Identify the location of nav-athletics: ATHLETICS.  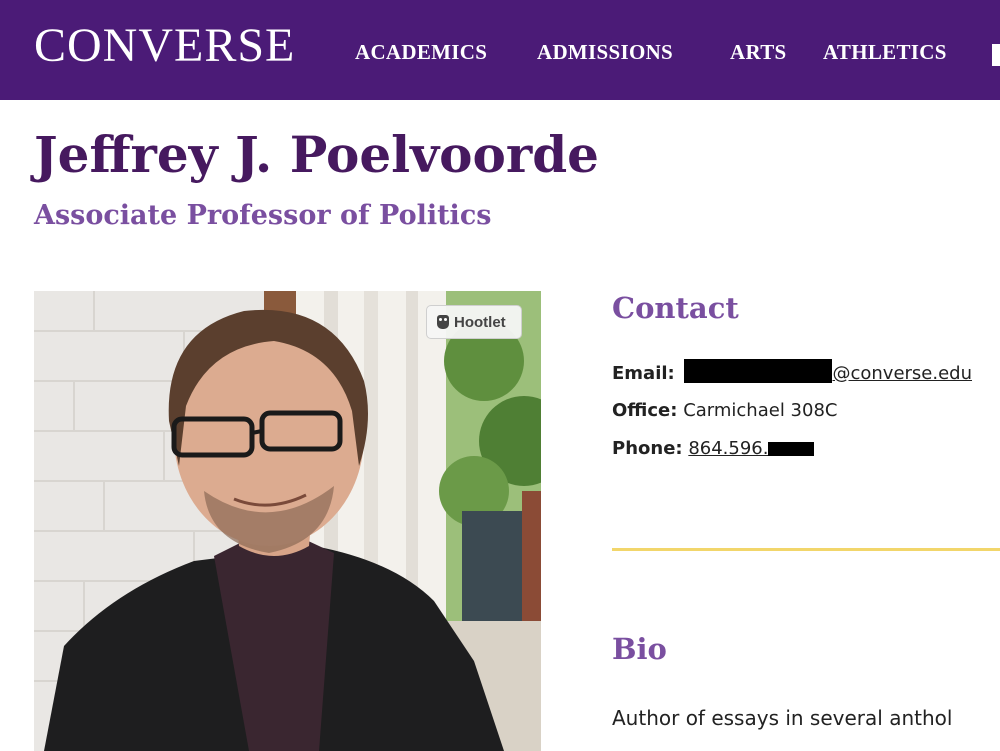
(885, 52).